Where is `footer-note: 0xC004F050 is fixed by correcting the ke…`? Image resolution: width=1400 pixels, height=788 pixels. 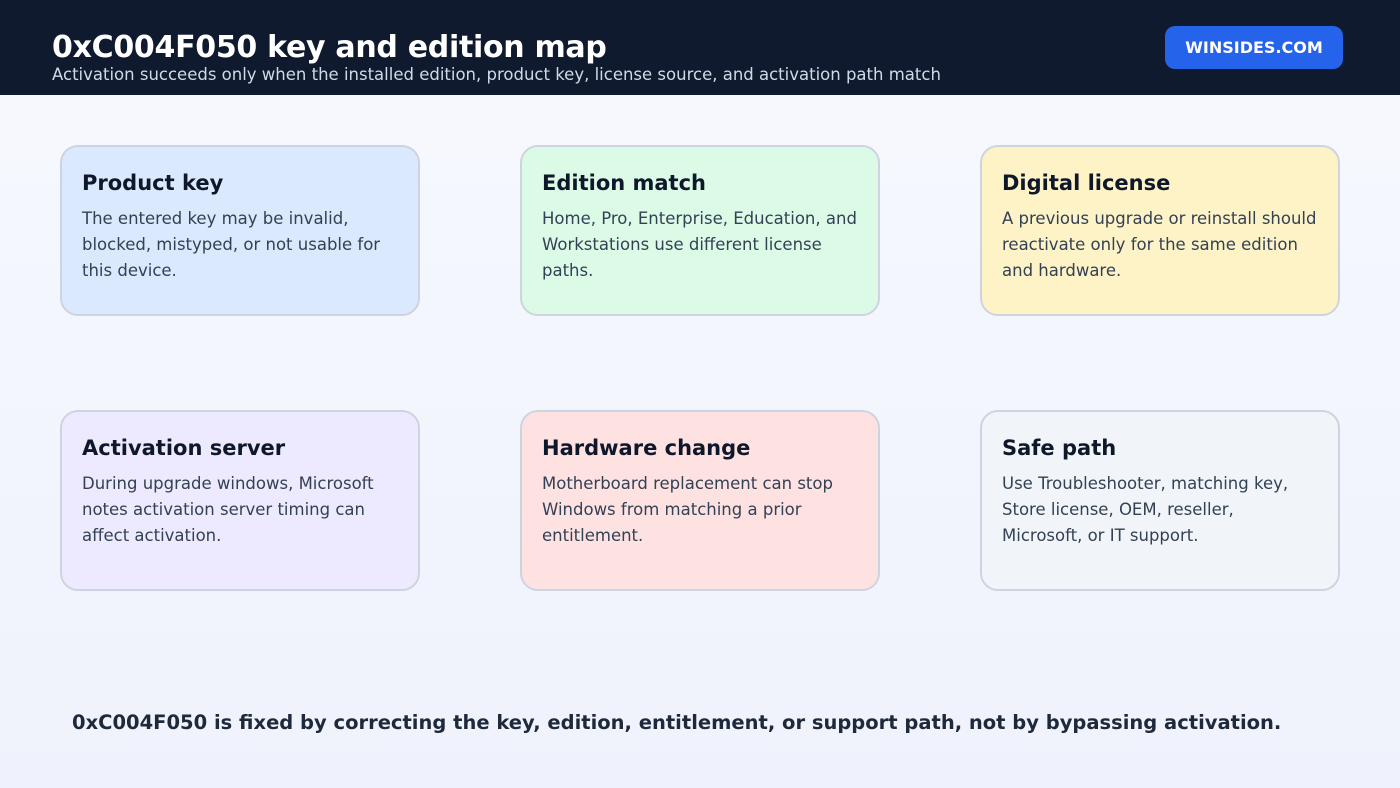 footer-note: 0xC004F050 is fixed by correcting the ke… is located at coordinates (677, 722).